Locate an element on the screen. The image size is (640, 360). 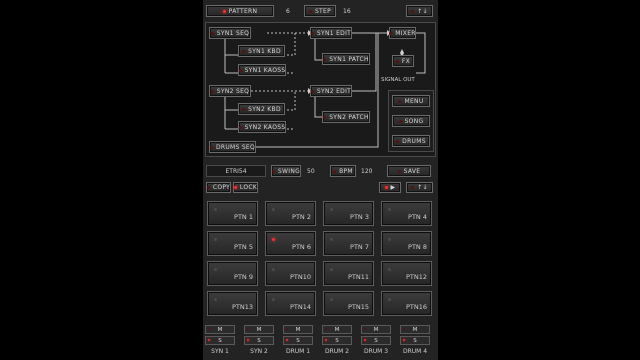
lock-button: LOCK is located at coordinates (245, 187).